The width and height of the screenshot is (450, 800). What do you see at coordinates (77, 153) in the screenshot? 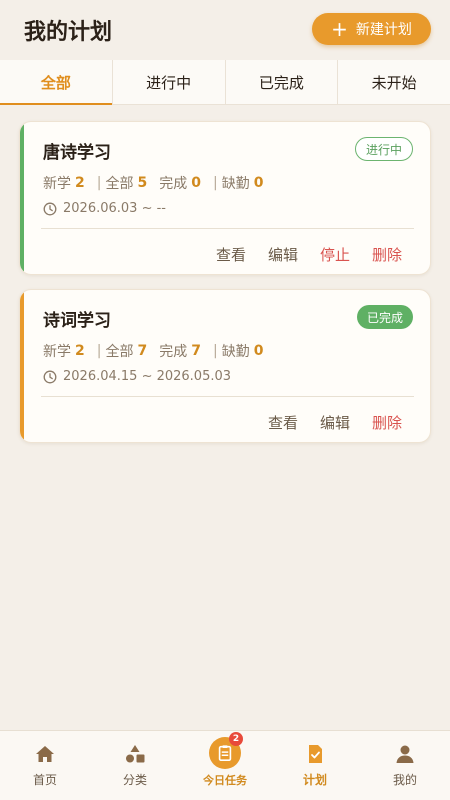
I see `plan-title: 唐诗学习` at bounding box center [77, 153].